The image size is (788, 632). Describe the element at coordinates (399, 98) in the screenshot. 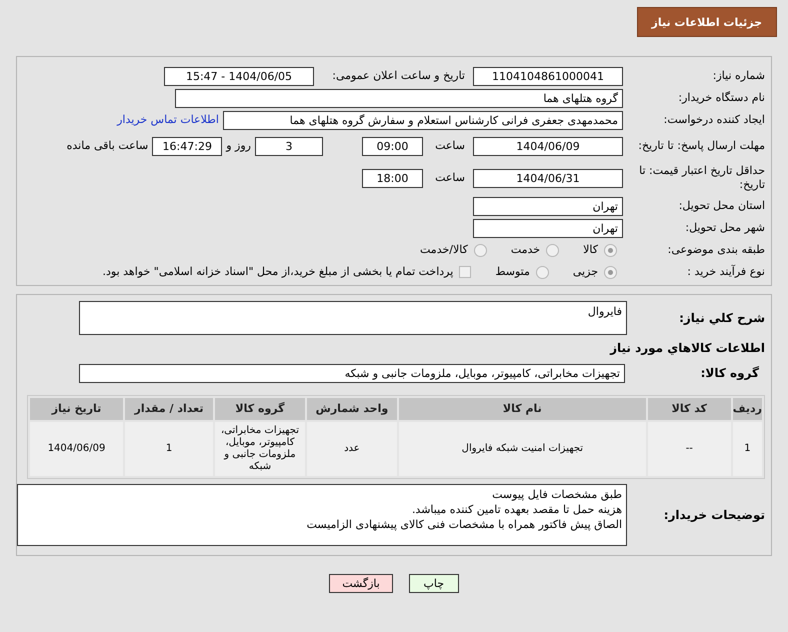

I see `text-field: گروه هتلهای هما` at that location.